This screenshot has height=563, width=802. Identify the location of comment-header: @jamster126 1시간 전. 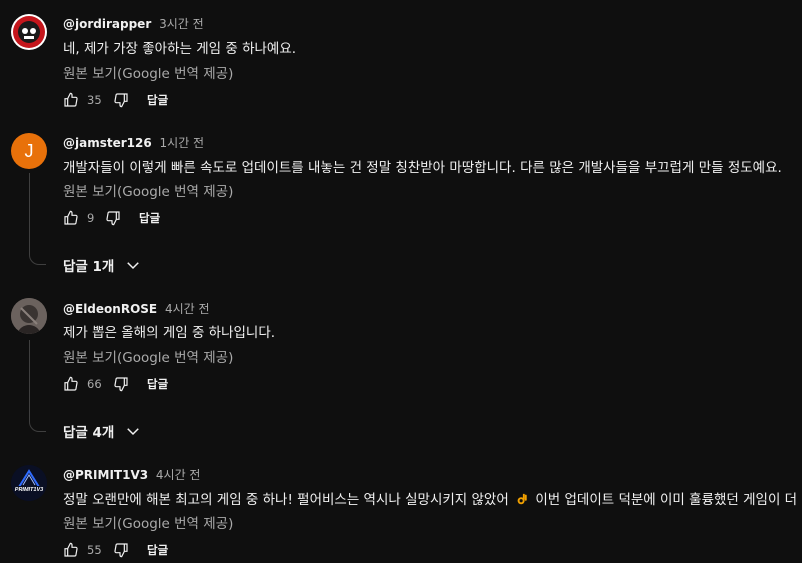
(133, 142).